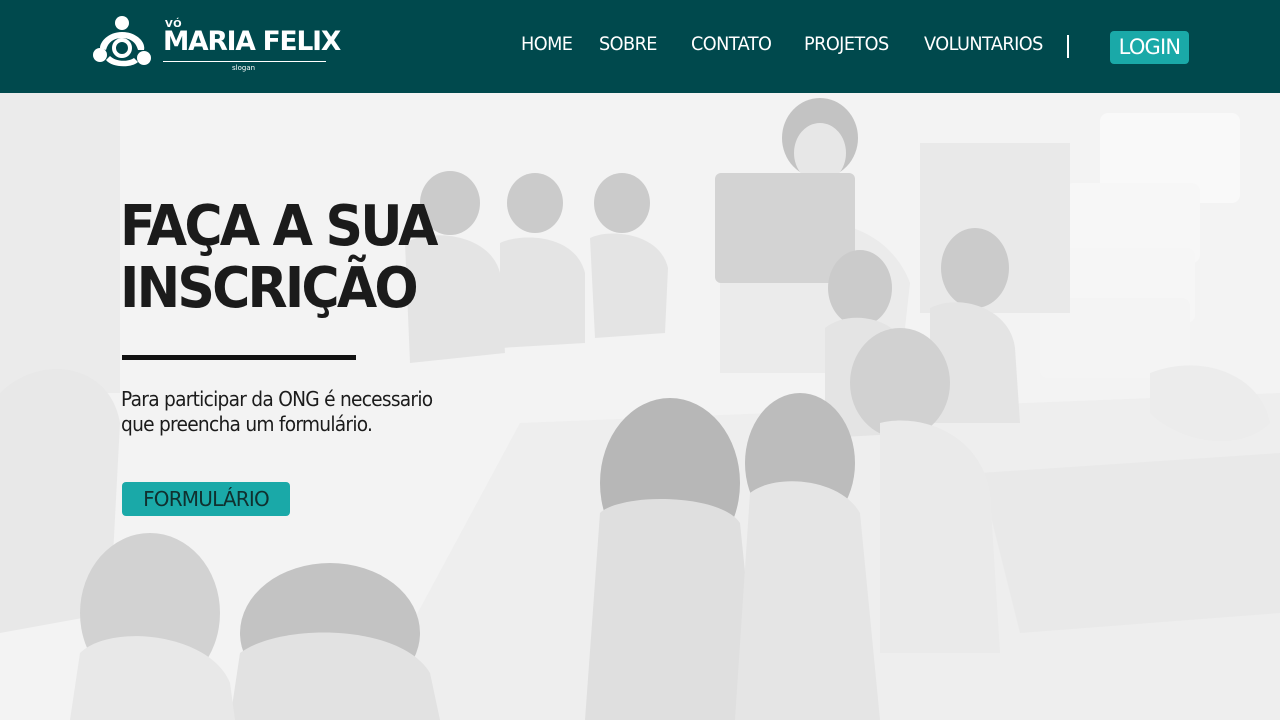  Describe the element at coordinates (206, 499) in the screenshot. I see `formulario-button: FORMULÁRIO` at that location.